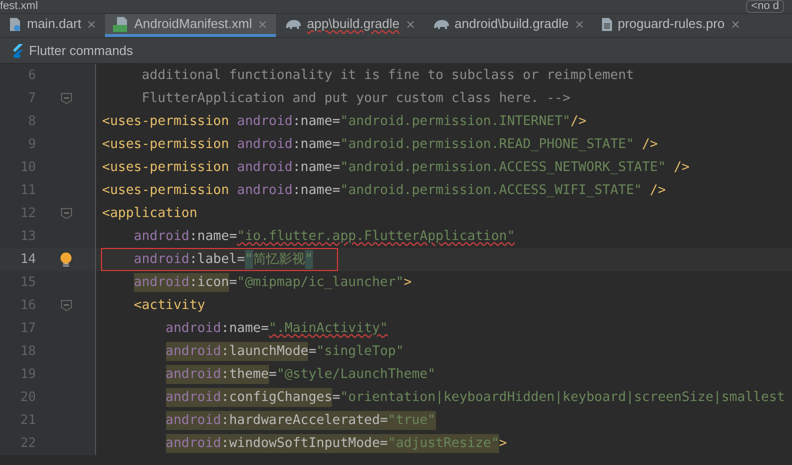 The image size is (792, 465). What do you see at coordinates (376, 237) in the screenshot?
I see `string-literal: "io.flutter.app.FlutterApplication"` at bounding box center [376, 237].